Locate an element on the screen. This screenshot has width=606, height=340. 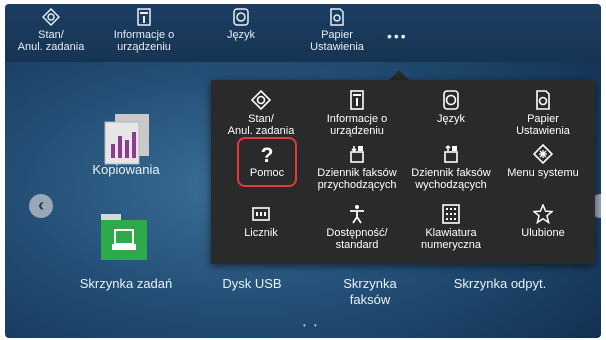
tile-copy: Kopiowania is located at coordinates (126, 170).